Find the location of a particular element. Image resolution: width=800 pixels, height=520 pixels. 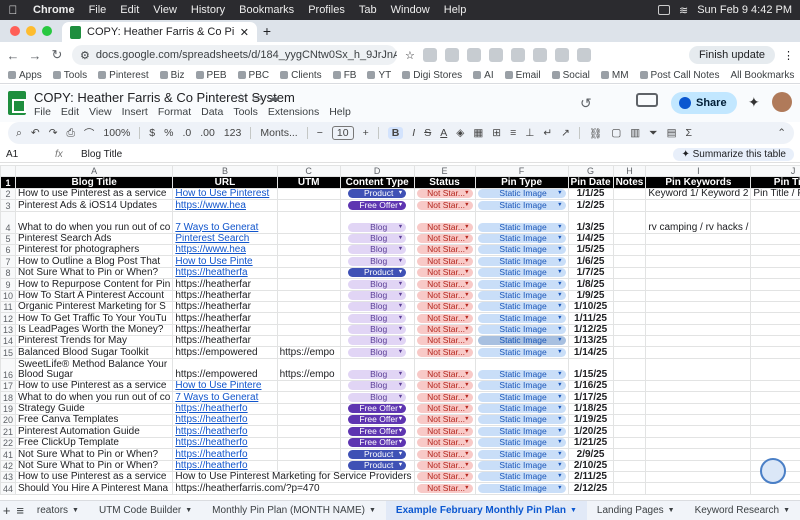

cell-pin-date: 1/11/25 is located at coordinates (590, 318).